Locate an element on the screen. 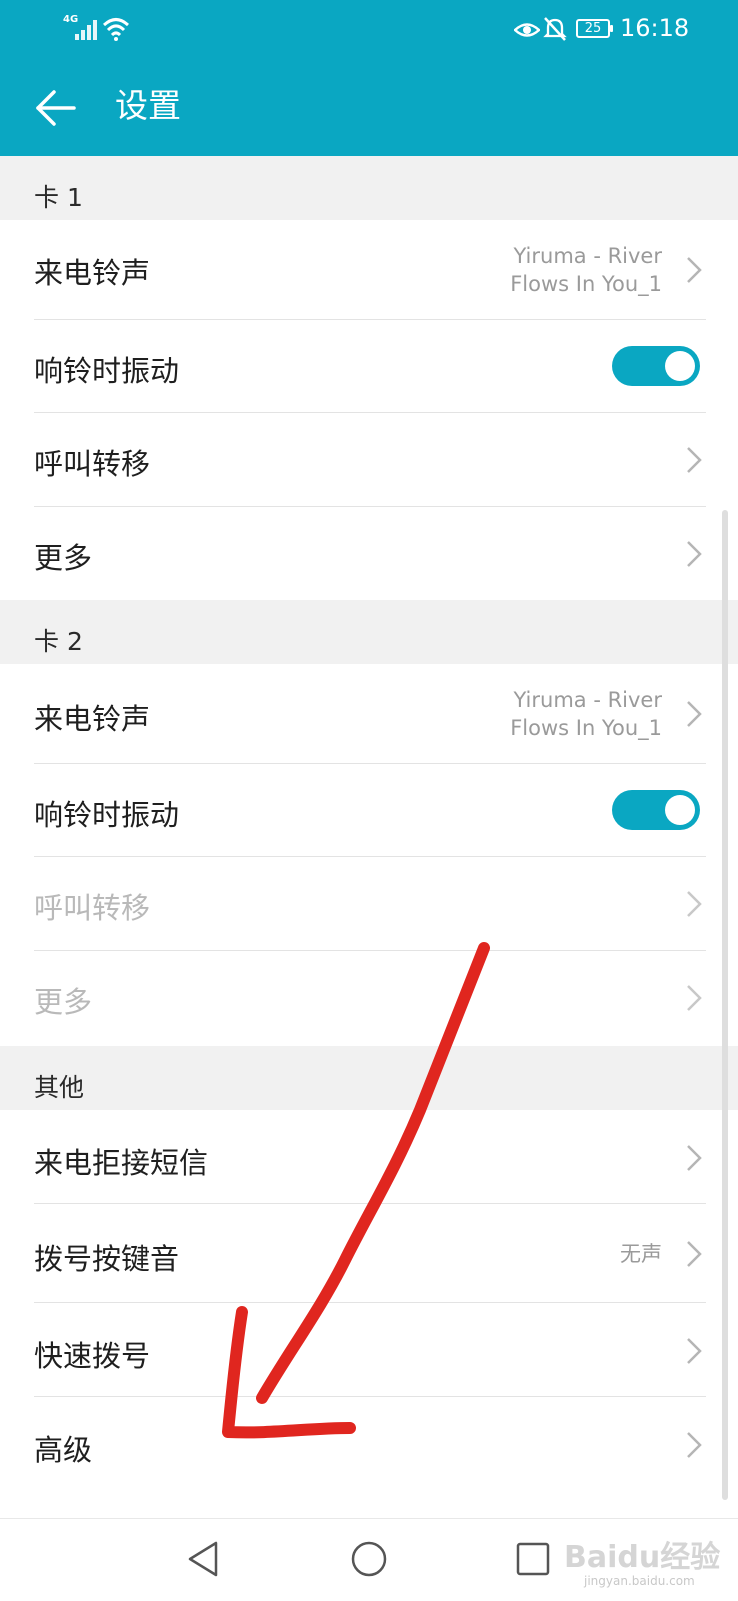 This screenshot has width=738, height=1601. section-header-sim2: 卡 2 is located at coordinates (369, 632).